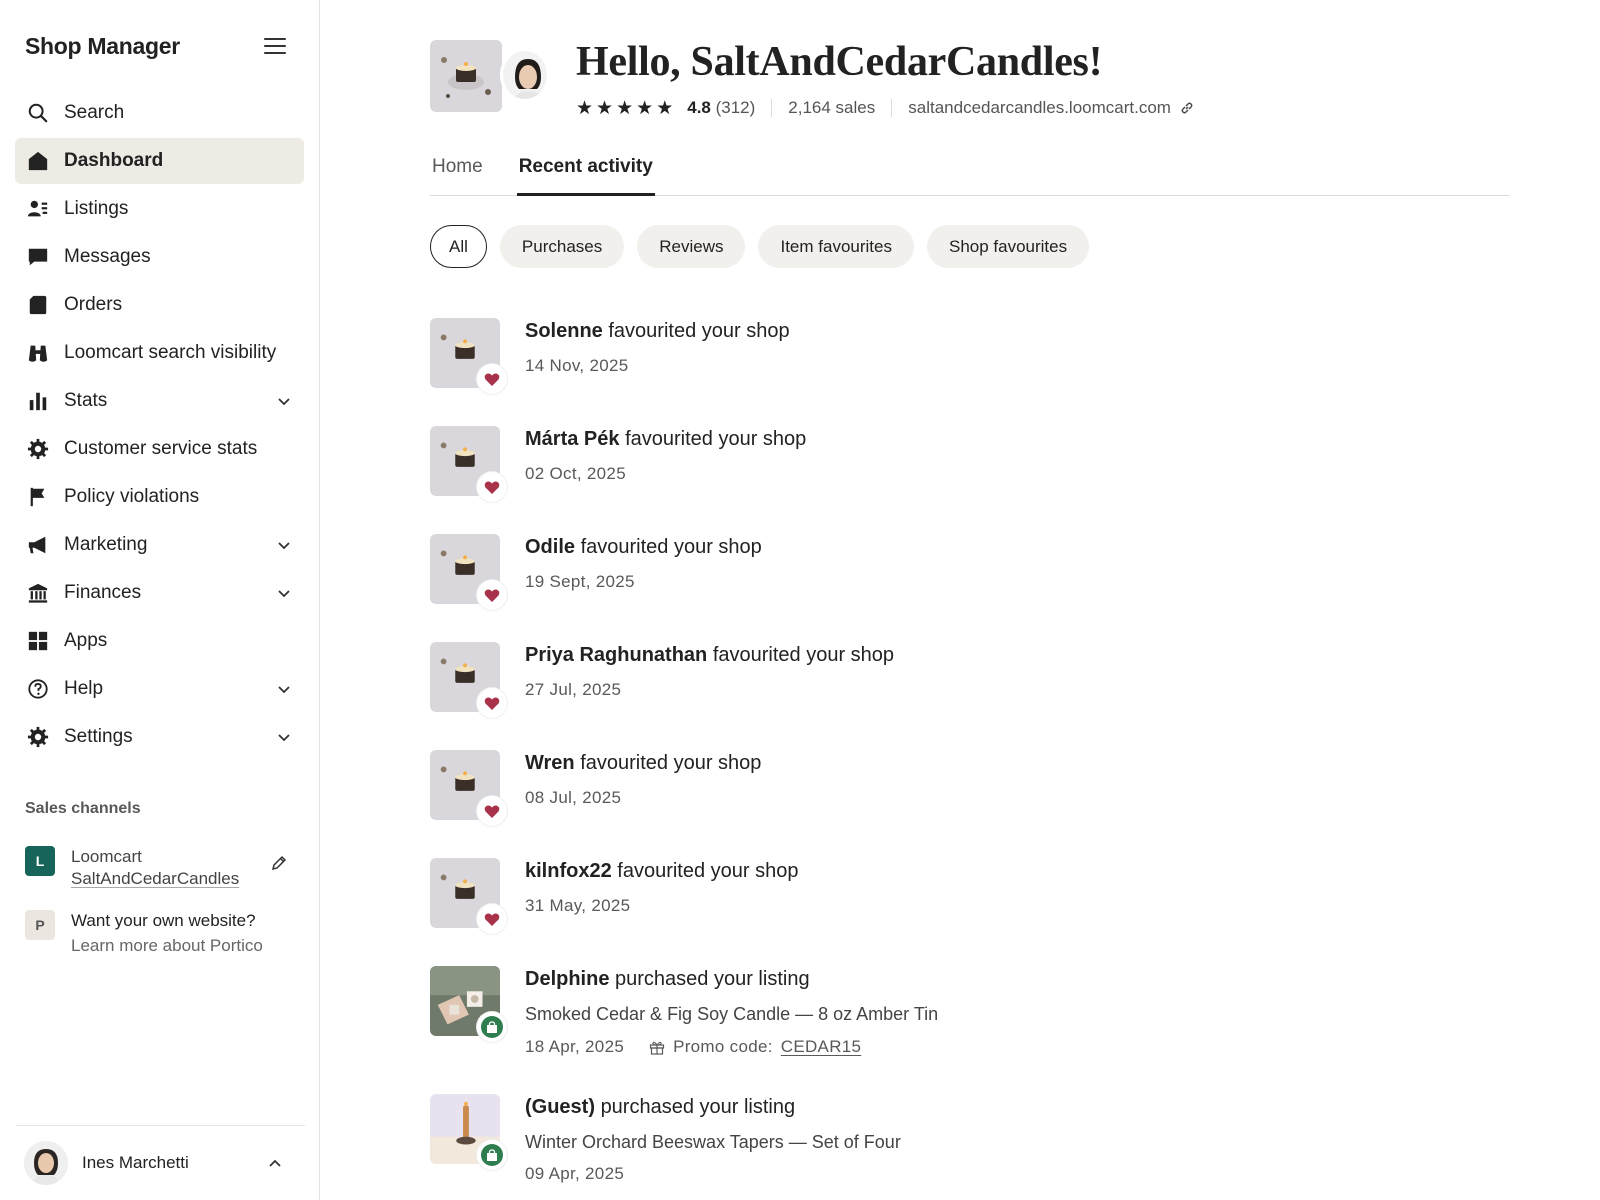  What do you see at coordinates (970, 174) in the screenshot?
I see `tab-bar: Home Recent activity` at bounding box center [970, 174].